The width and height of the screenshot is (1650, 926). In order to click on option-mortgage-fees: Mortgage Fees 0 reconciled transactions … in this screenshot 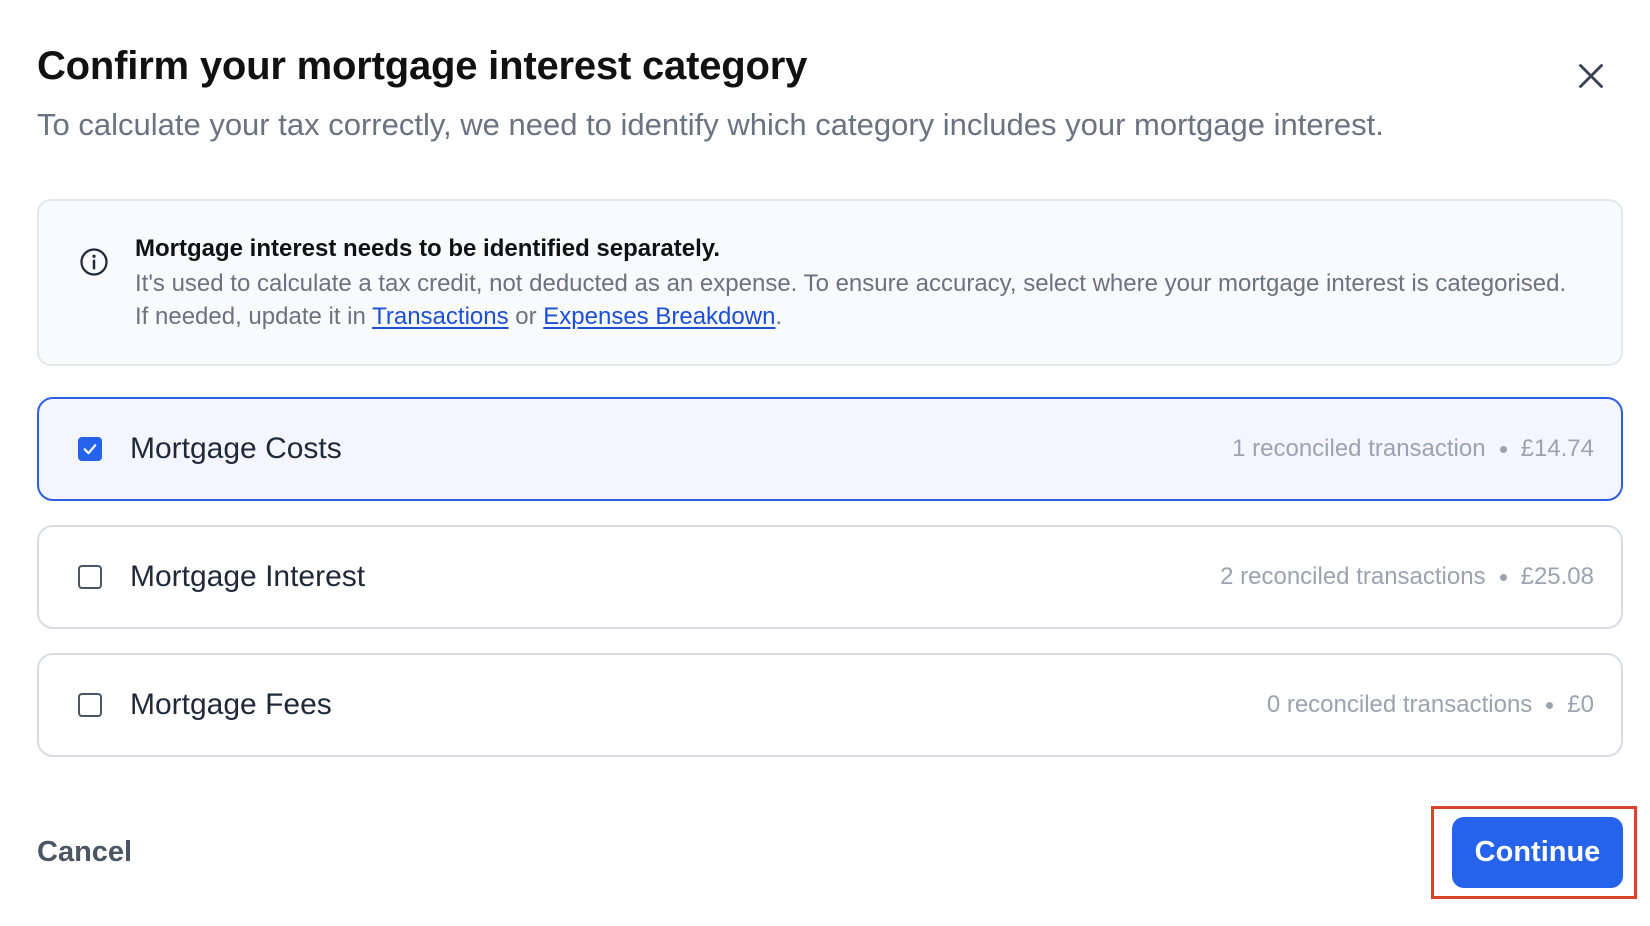, I will do `click(830, 705)`.